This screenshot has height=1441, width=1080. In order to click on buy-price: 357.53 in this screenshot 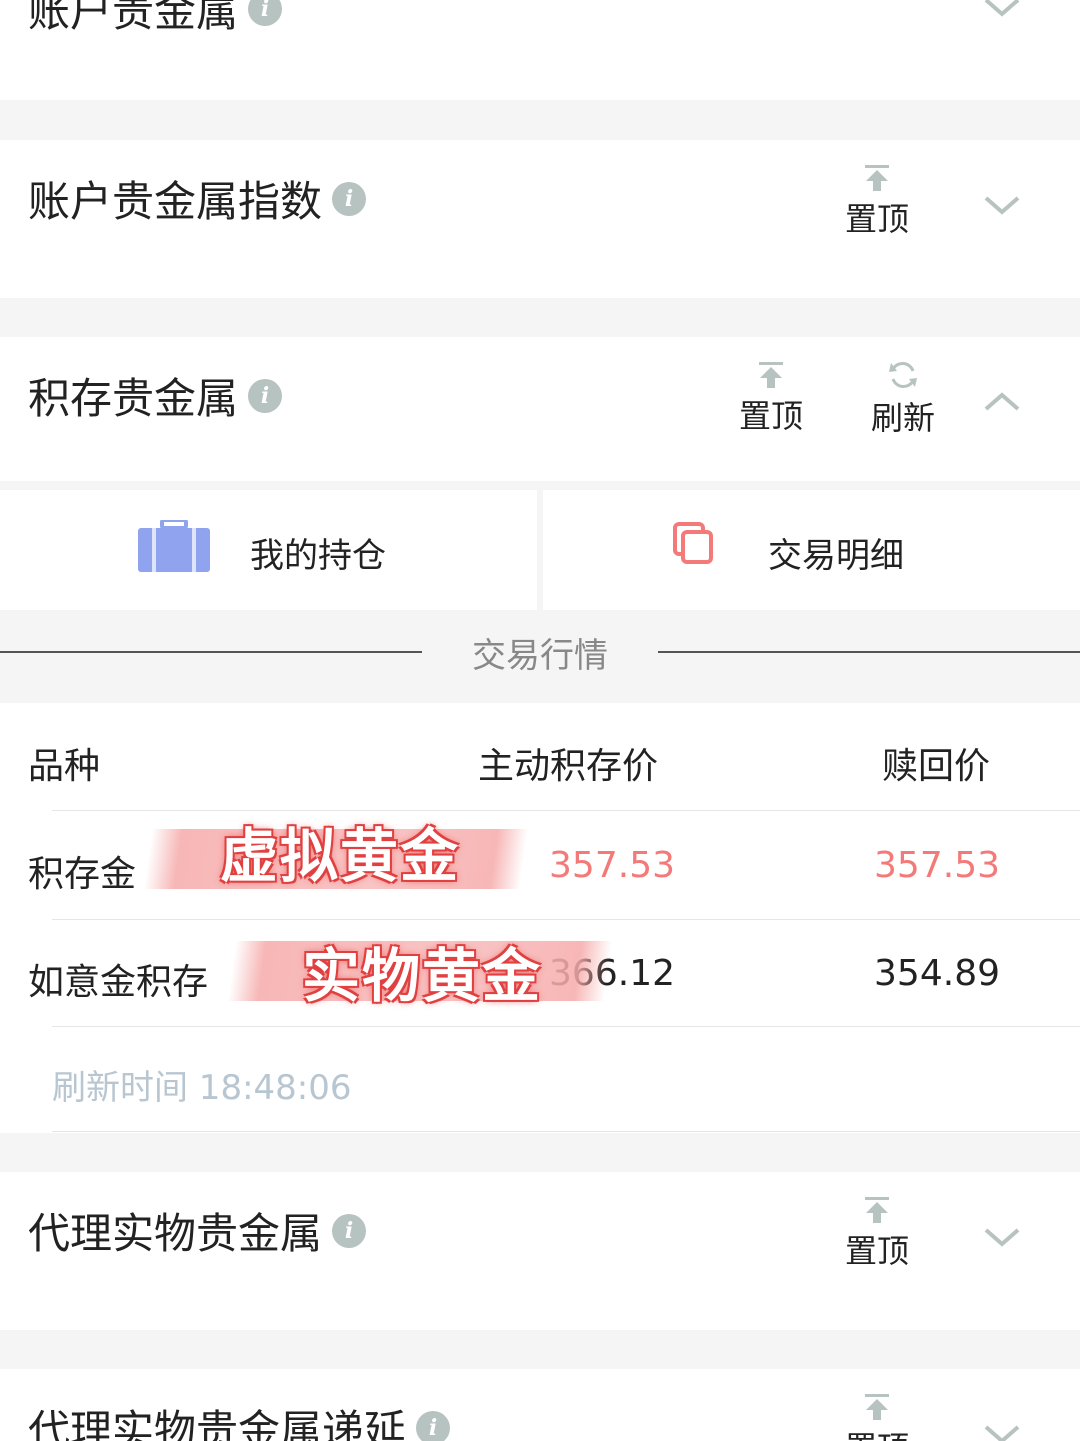, I will do `click(612, 865)`.